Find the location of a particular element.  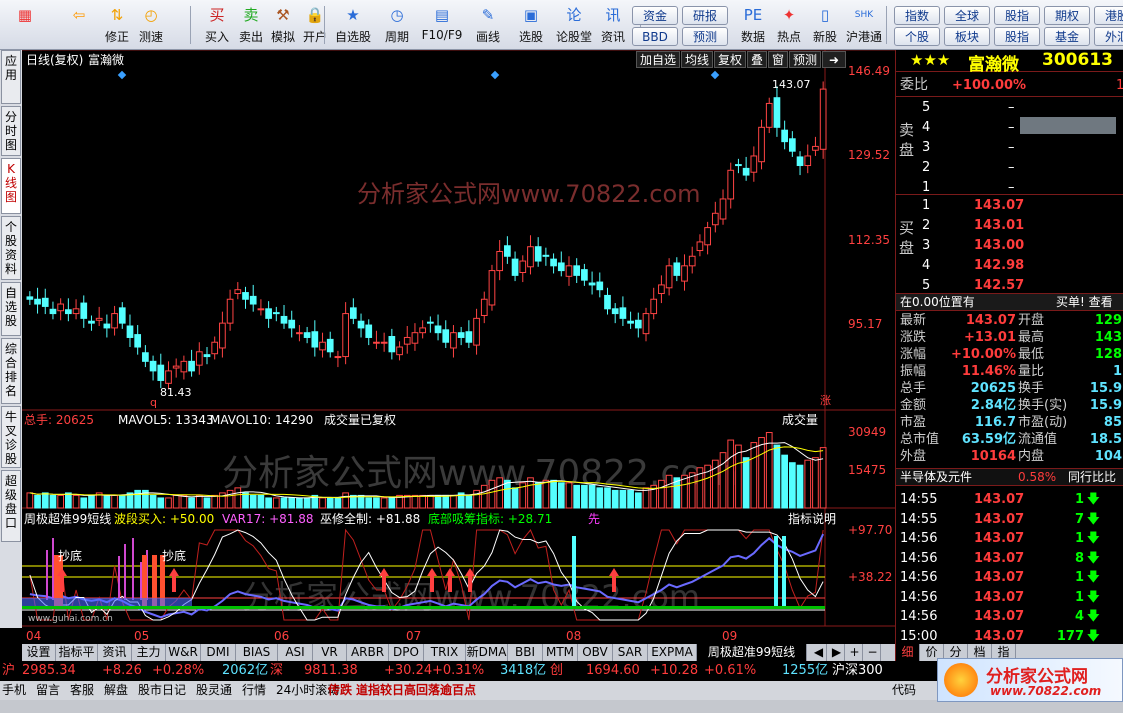

indicator-tab: ARBR is located at coordinates (368, 652).